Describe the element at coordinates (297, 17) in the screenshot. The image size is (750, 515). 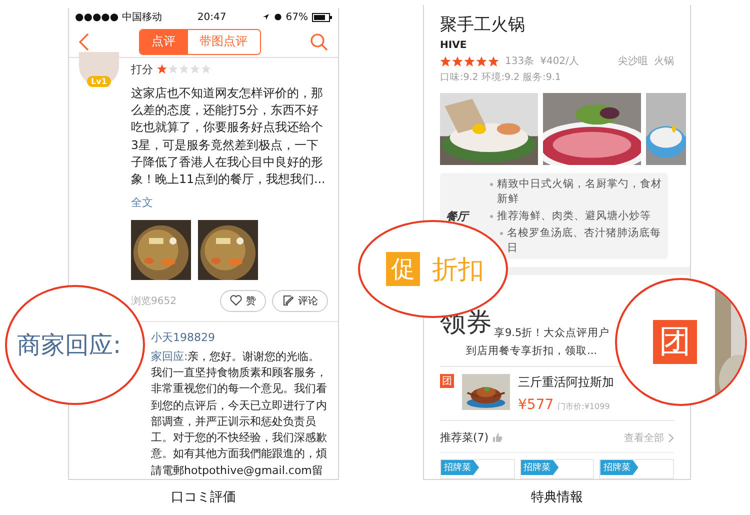
I see `battery-percent: 67%` at that location.